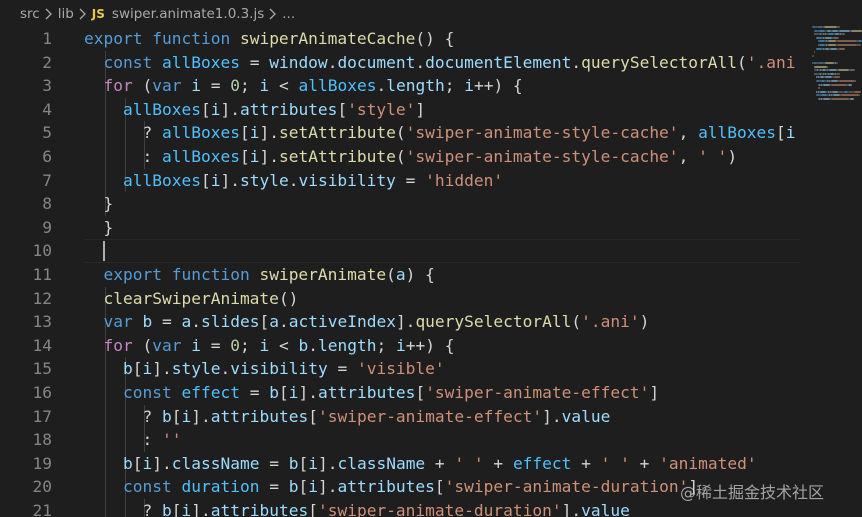 The image size is (862, 517). What do you see at coordinates (42, 274) in the screenshot?
I see `line-number: 11` at bounding box center [42, 274].